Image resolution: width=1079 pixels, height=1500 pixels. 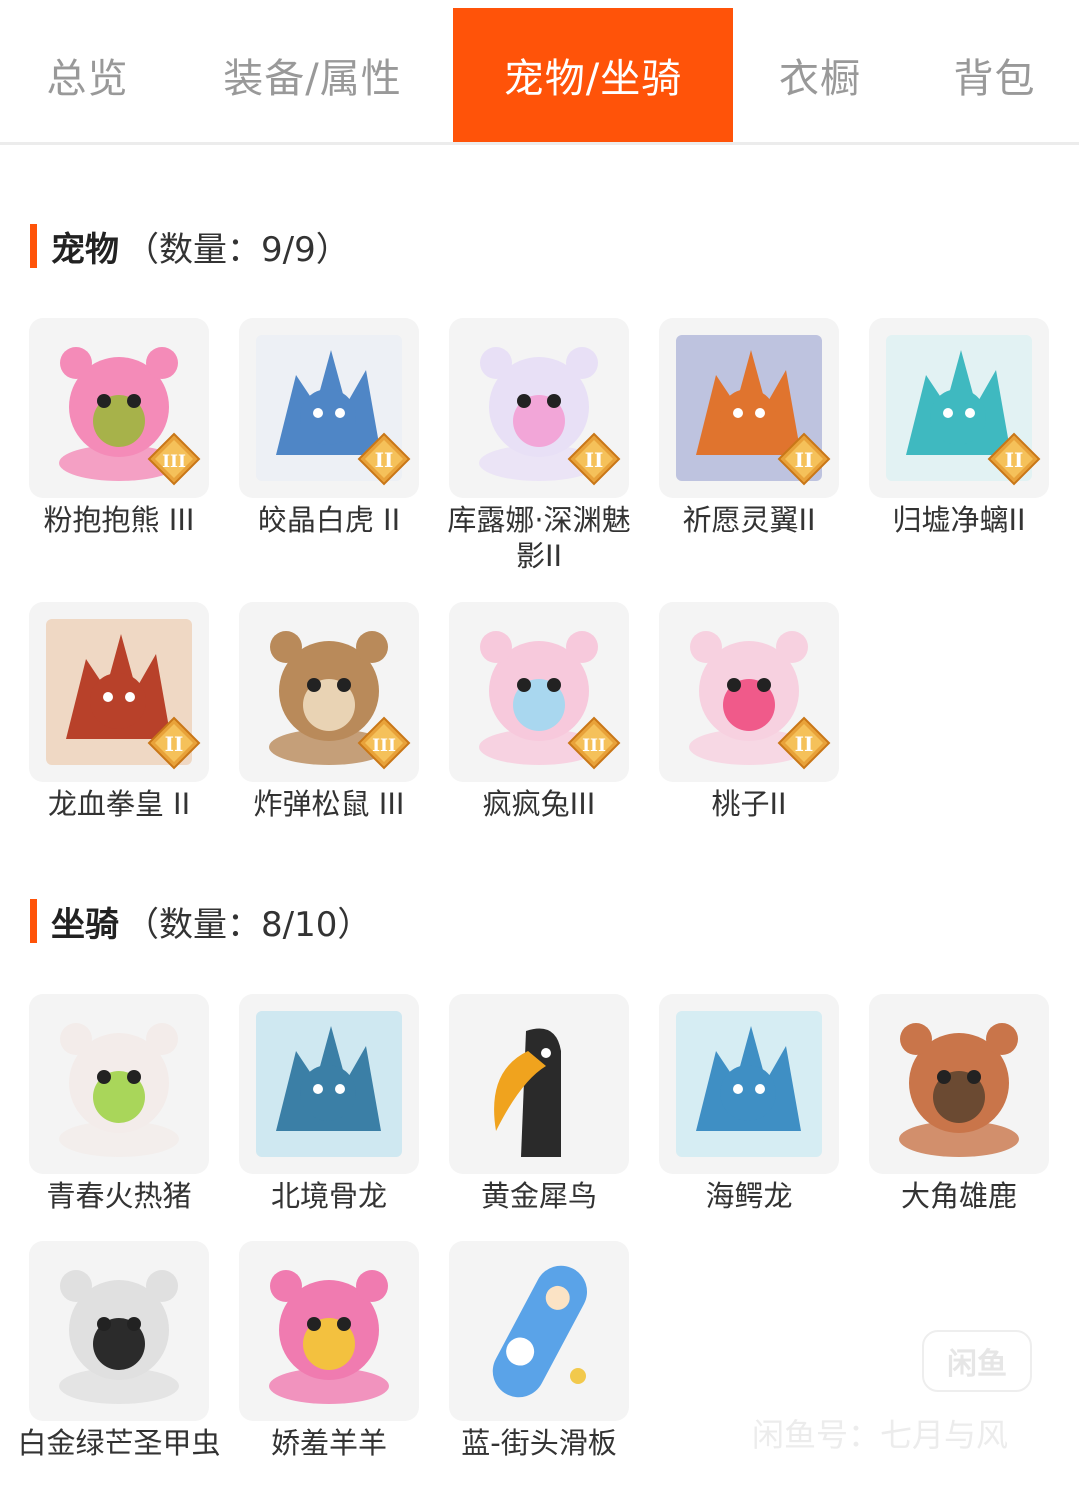 What do you see at coordinates (119, 1443) in the screenshot?
I see `mount-label: 白金绿芒圣甲虫` at bounding box center [119, 1443].